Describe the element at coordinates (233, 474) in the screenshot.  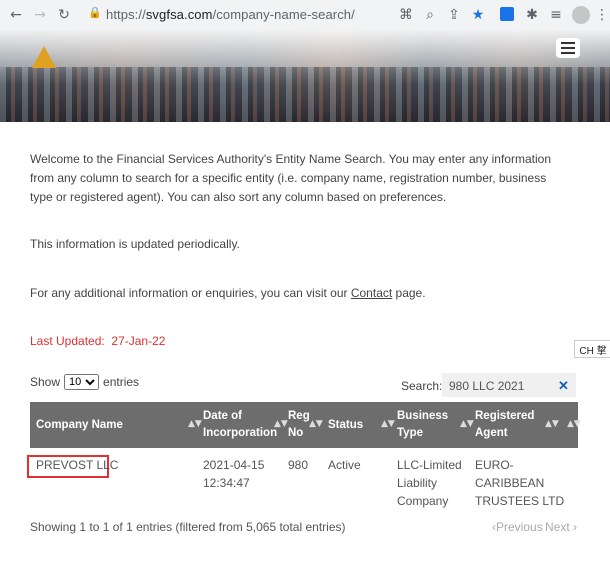
I see `cell-date: 2021-04-15 12:34:47` at that location.